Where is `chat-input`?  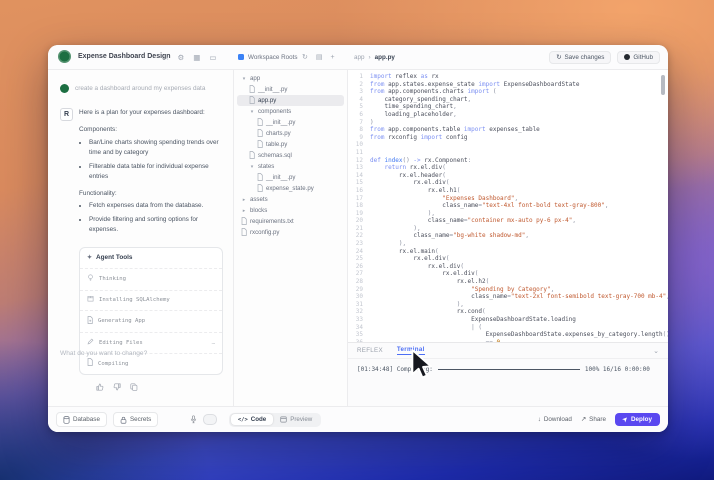
chat-input is located at coordinates (143, 376).